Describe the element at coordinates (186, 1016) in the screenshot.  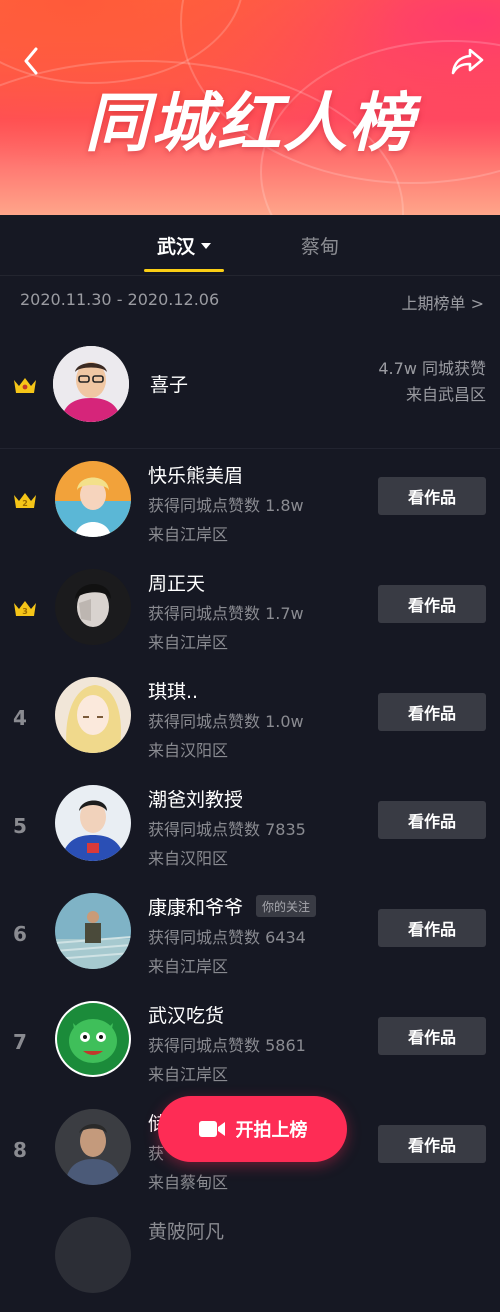
I see `user-name: 武汉吃货` at that location.